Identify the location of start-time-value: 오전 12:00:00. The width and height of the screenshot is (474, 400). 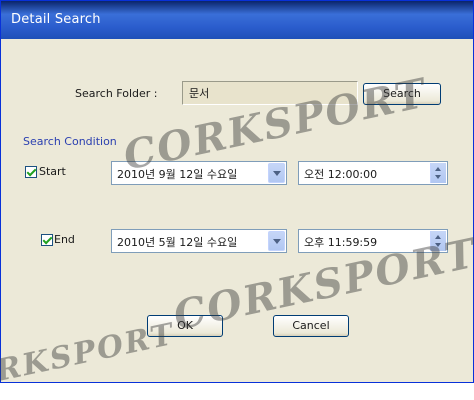
(341, 174).